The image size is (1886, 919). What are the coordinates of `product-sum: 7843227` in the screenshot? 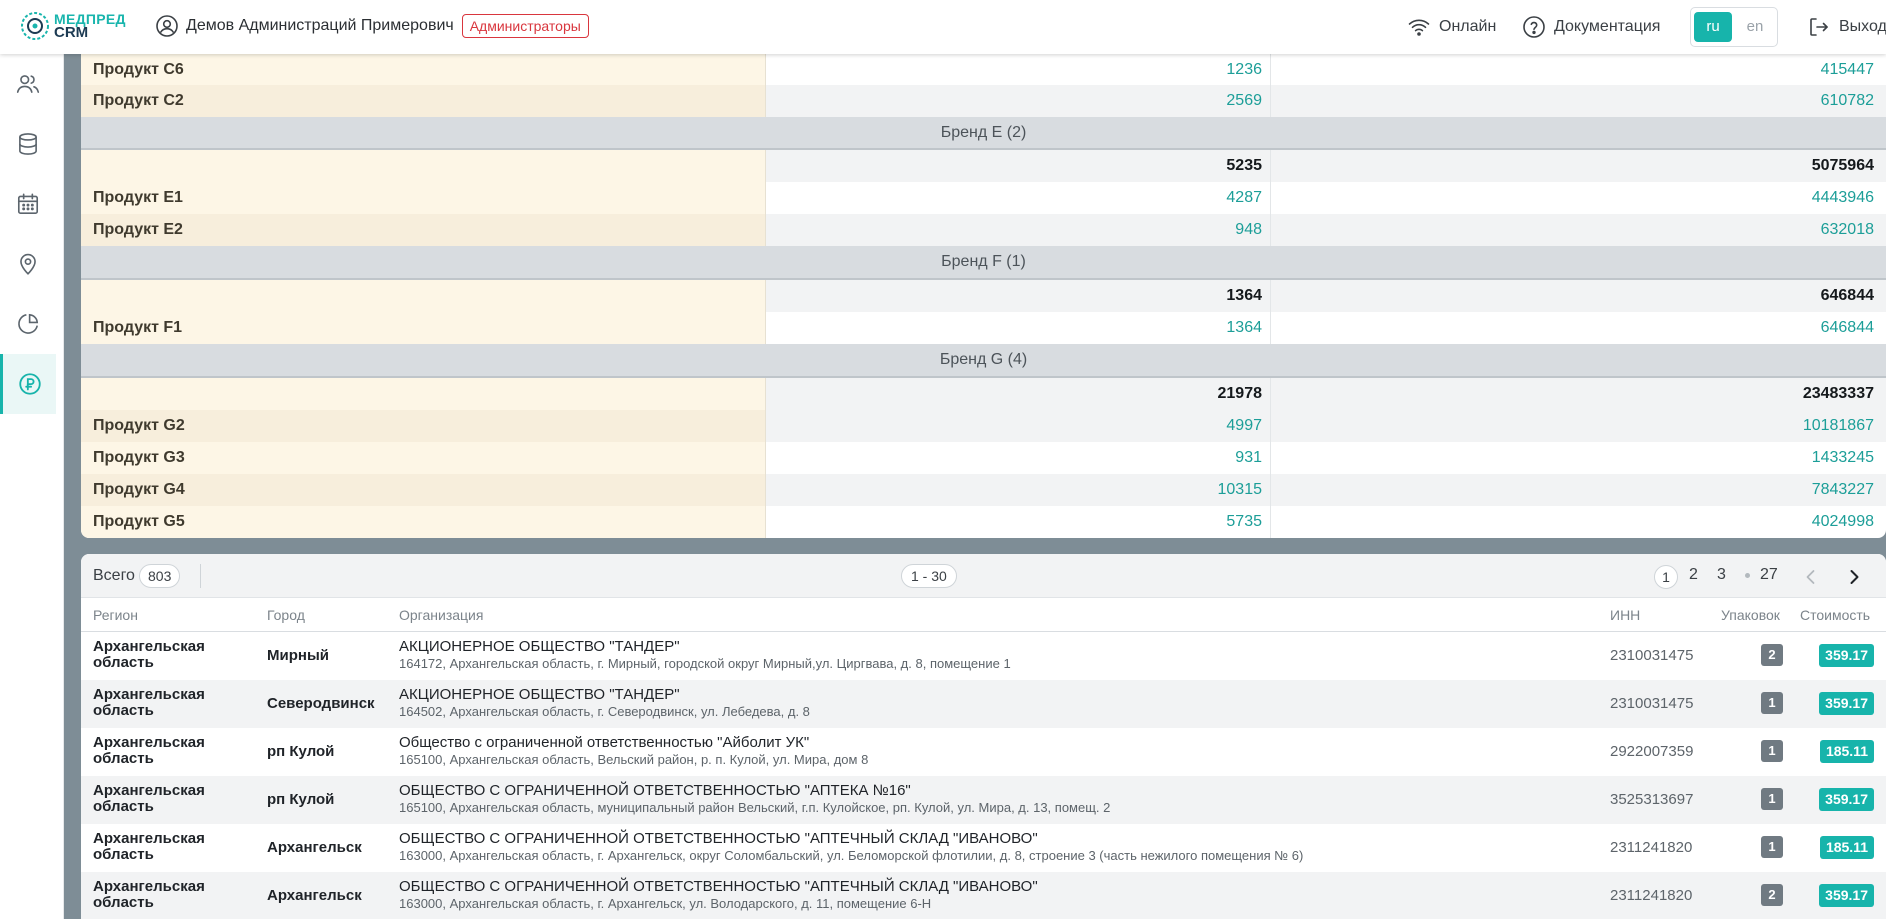 It's located at (1578, 490).